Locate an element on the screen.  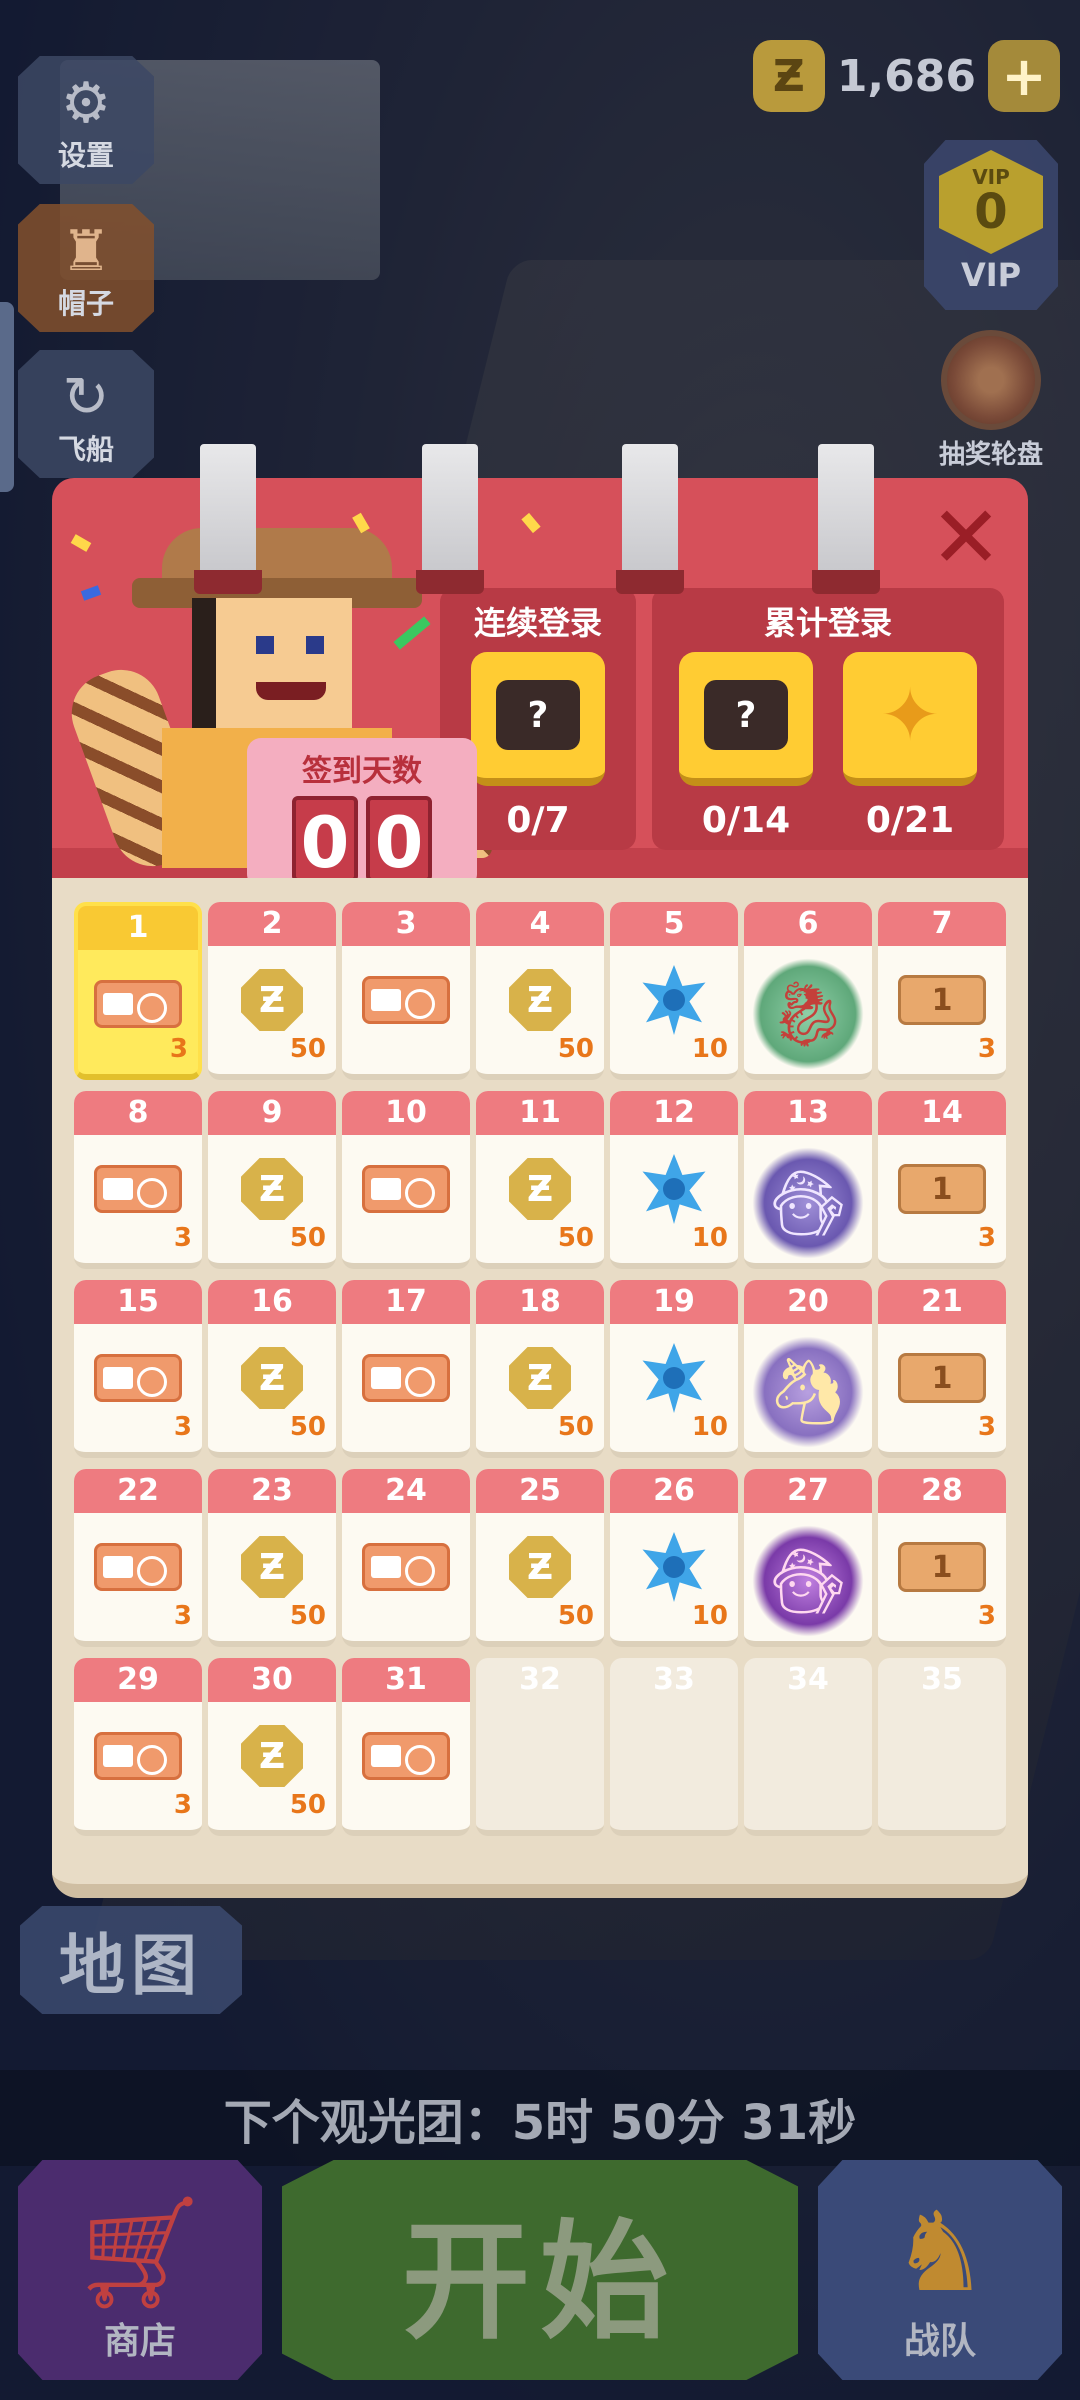
day-number: 1 is located at coordinates (138, 928).